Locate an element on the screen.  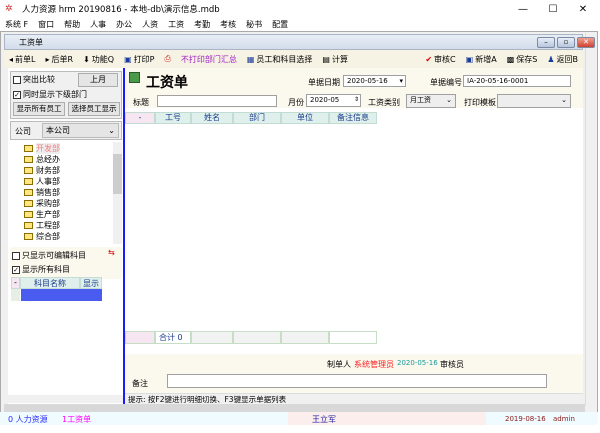
save-icon: ▩ is located at coordinates (510, 59).